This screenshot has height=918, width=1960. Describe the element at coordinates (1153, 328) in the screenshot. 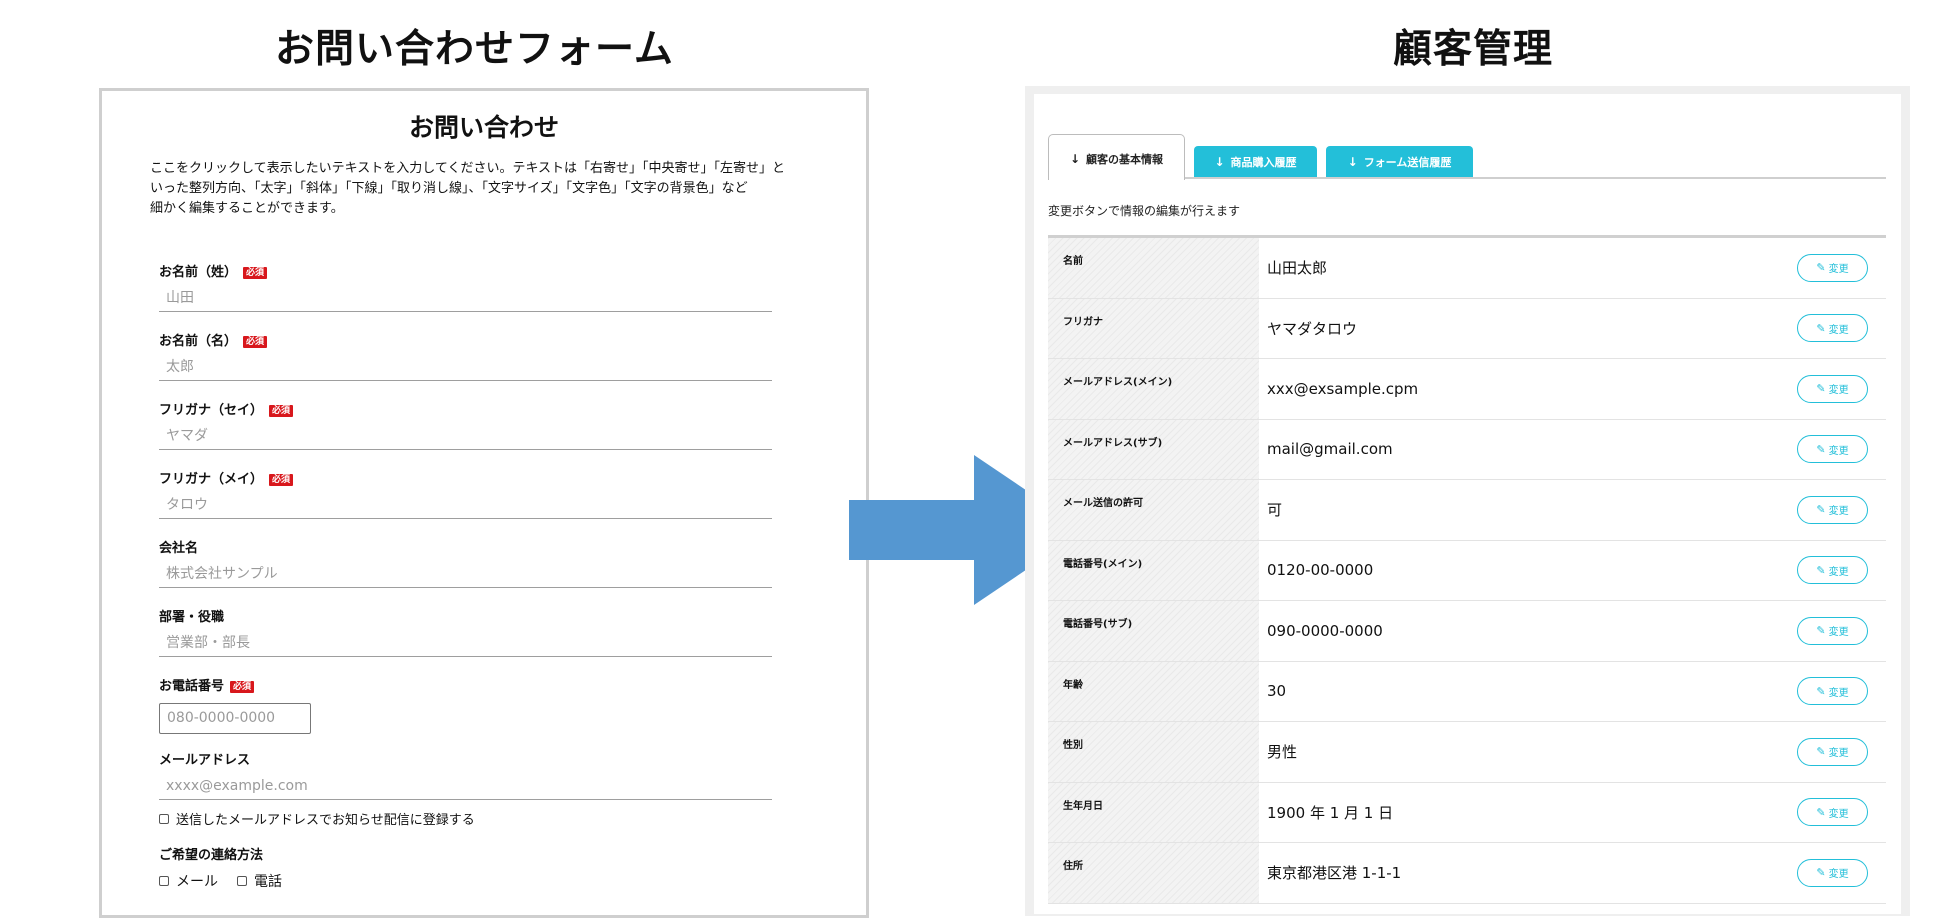

I see `row-key: フリガナ` at that location.